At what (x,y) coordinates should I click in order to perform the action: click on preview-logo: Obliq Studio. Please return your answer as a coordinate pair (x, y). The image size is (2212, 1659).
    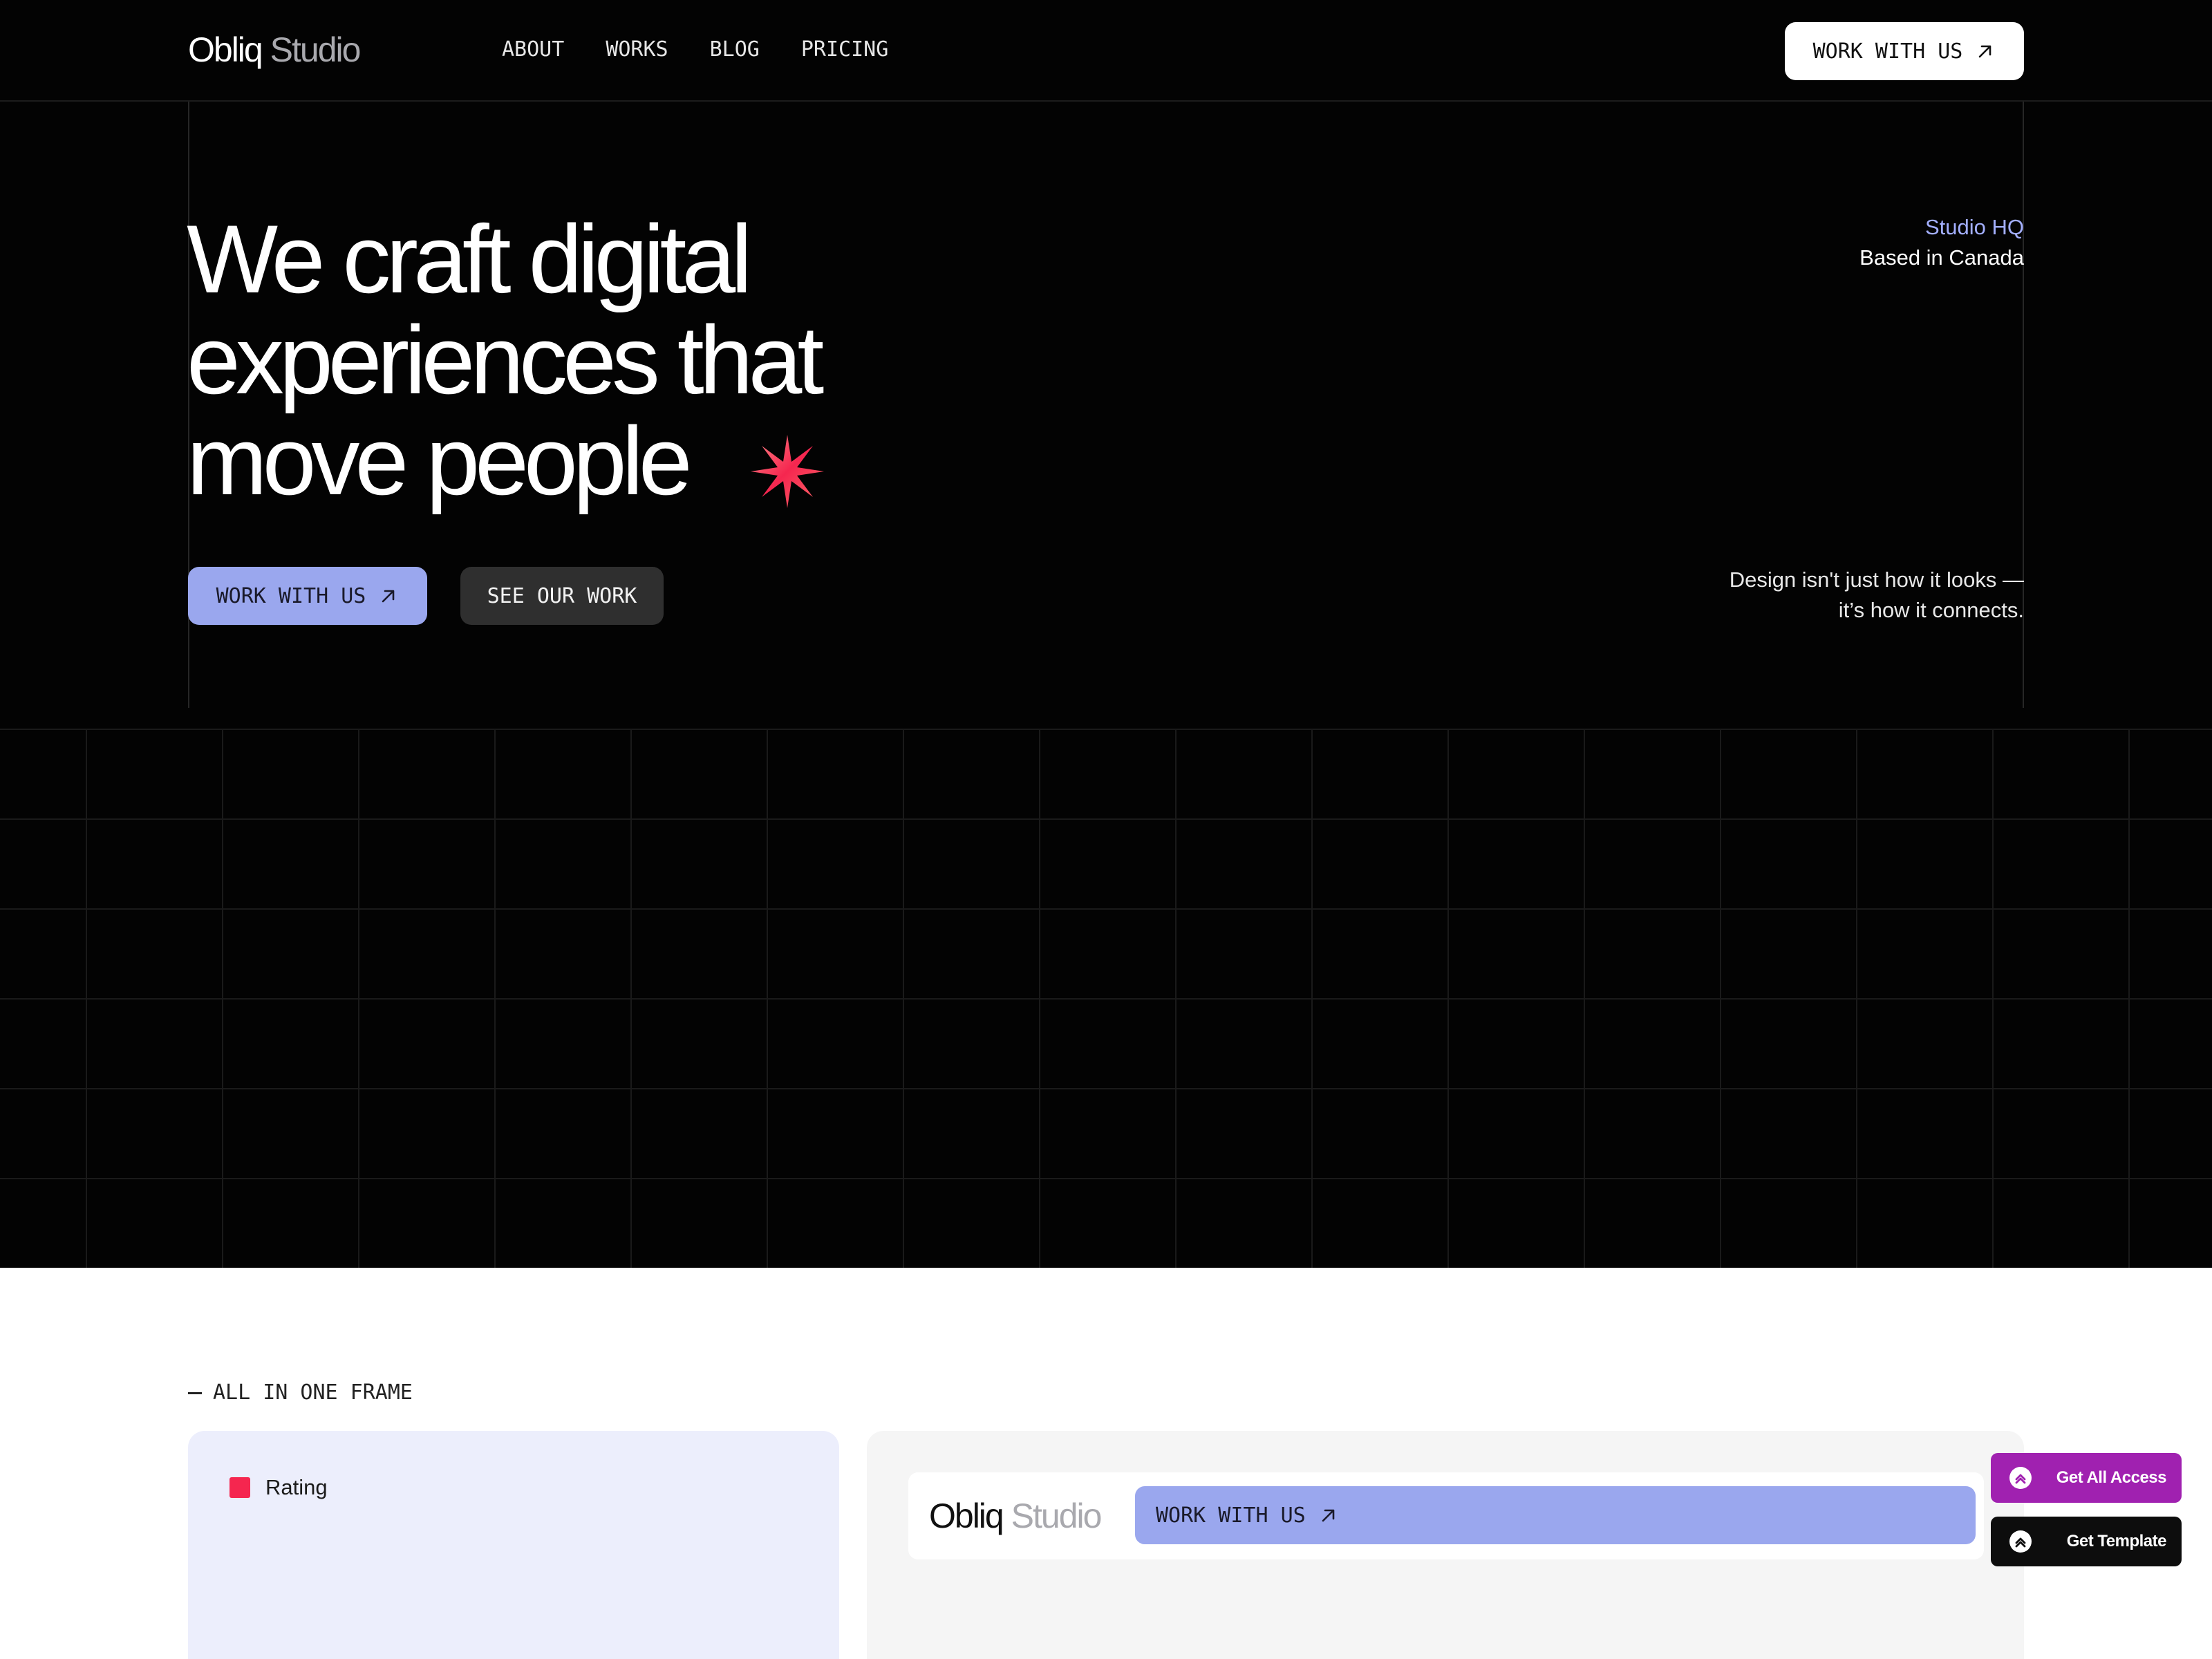
    Looking at the image, I should click on (1016, 1516).